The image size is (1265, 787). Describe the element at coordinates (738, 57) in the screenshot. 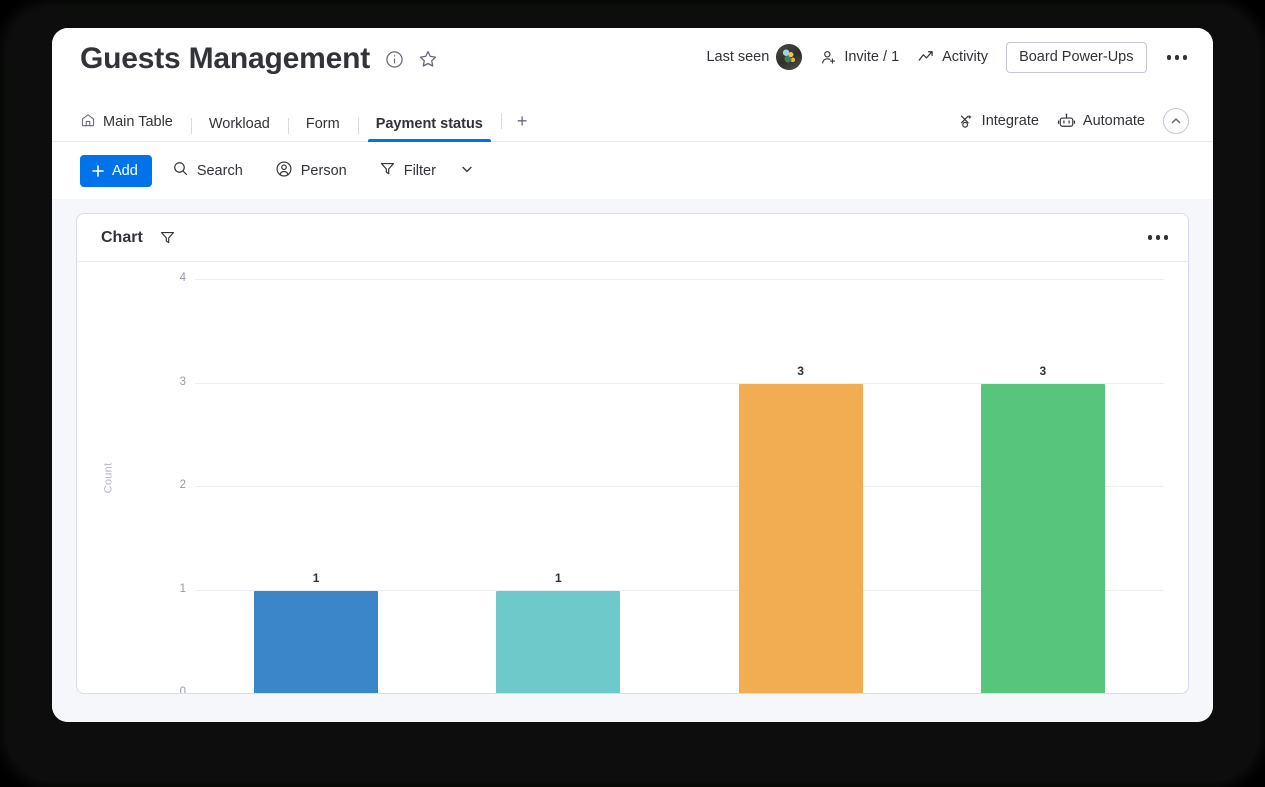

I see `last-seen-label: Last seen` at that location.